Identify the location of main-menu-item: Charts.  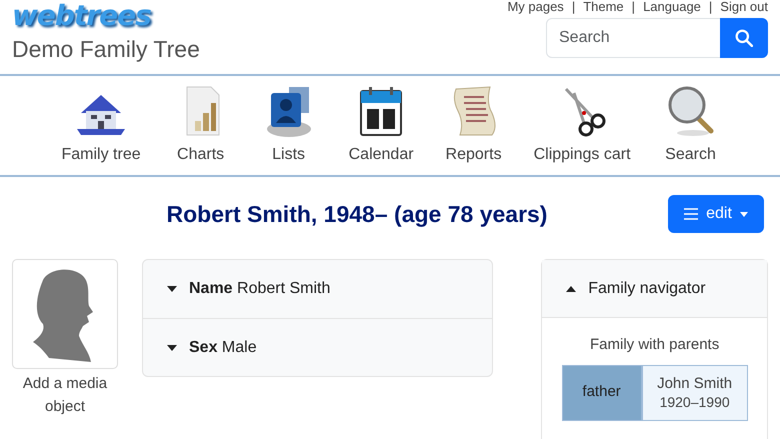
(200, 125).